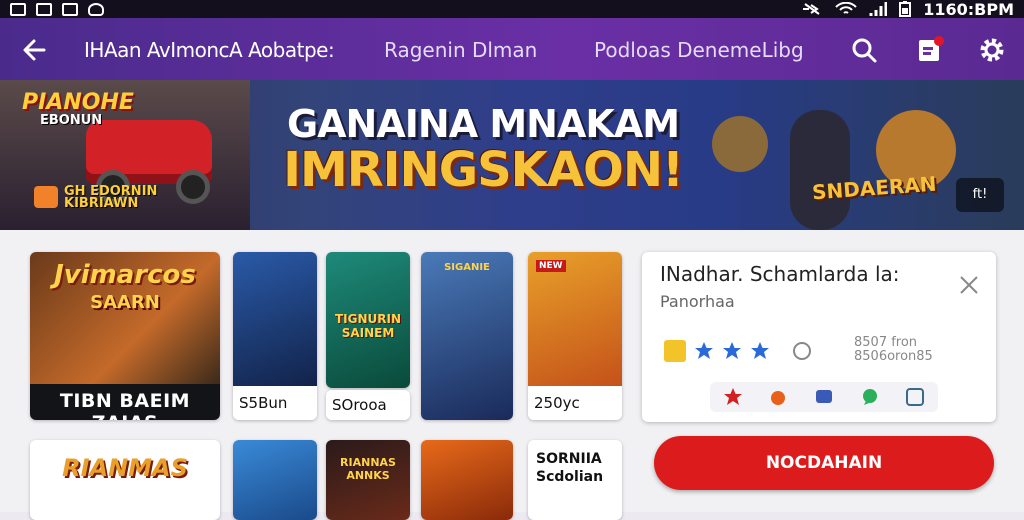  Describe the element at coordinates (733, 397) in the screenshot. I see `favorite-star-icon` at that location.